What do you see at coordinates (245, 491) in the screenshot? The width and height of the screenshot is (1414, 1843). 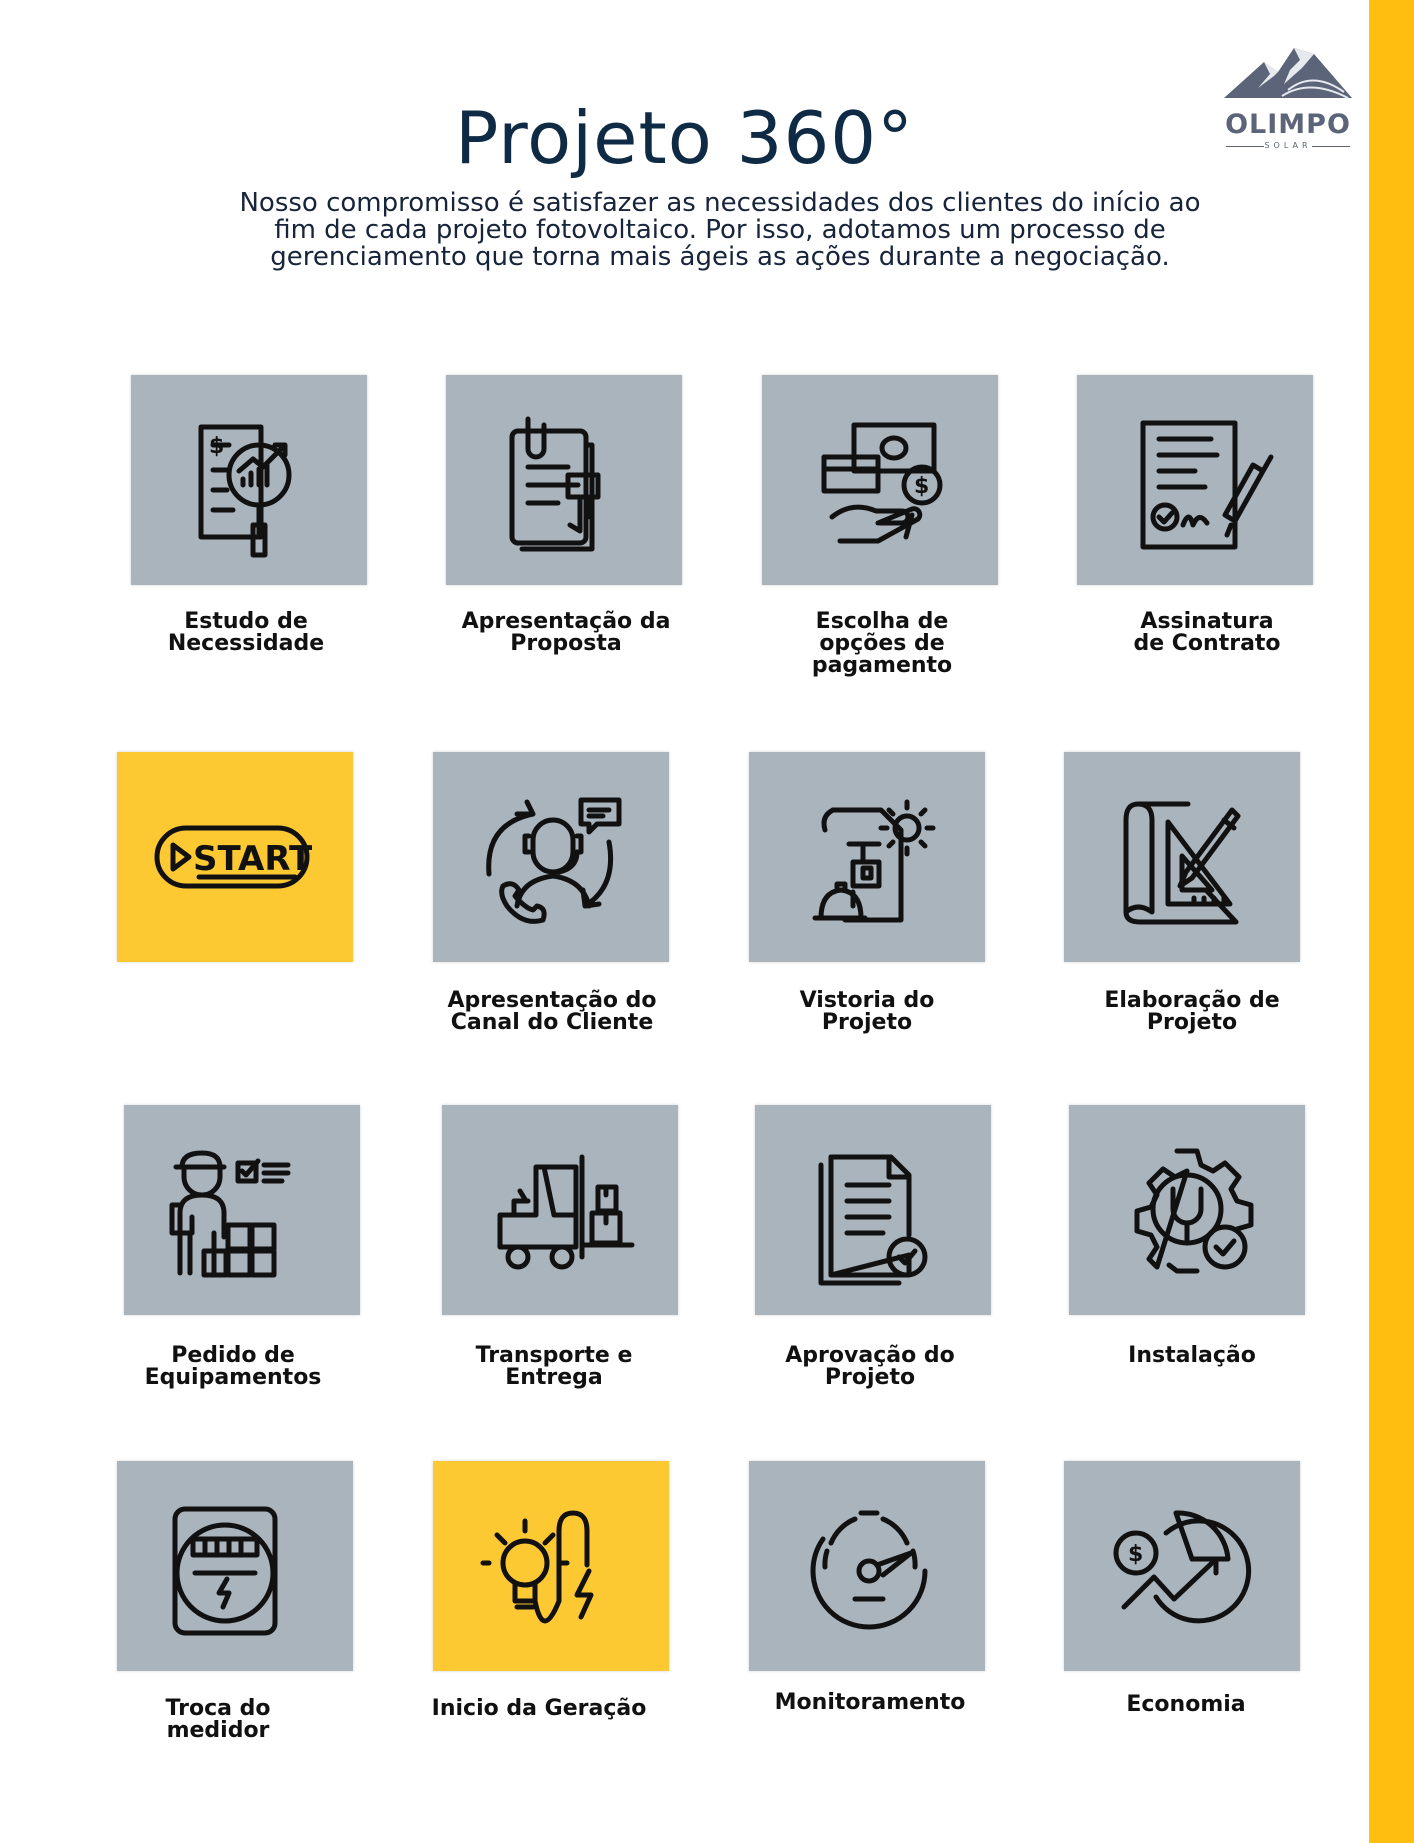 I see `financial-analysis-icon: $` at bounding box center [245, 491].